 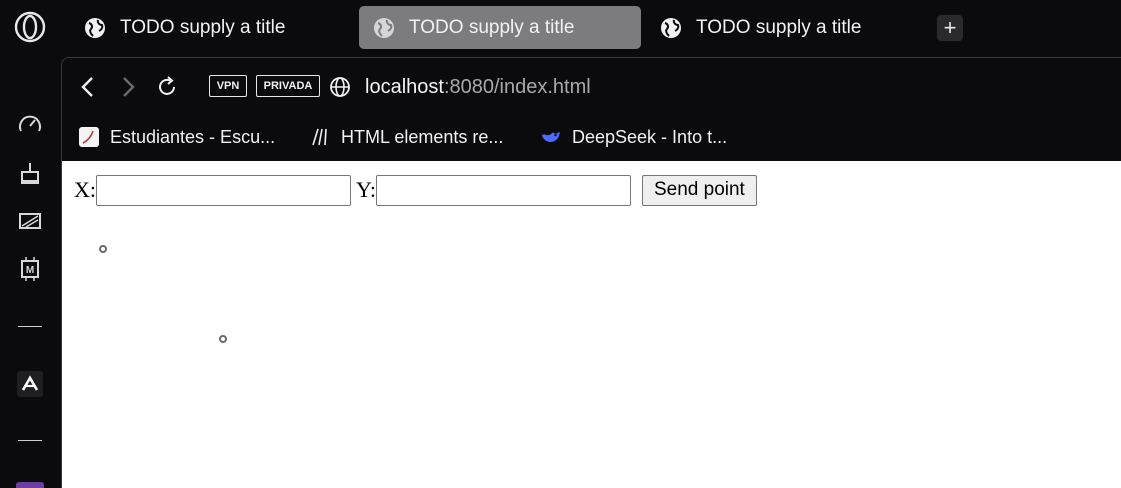 What do you see at coordinates (89, 137) in the screenshot?
I see `page-icon` at bounding box center [89, 137].